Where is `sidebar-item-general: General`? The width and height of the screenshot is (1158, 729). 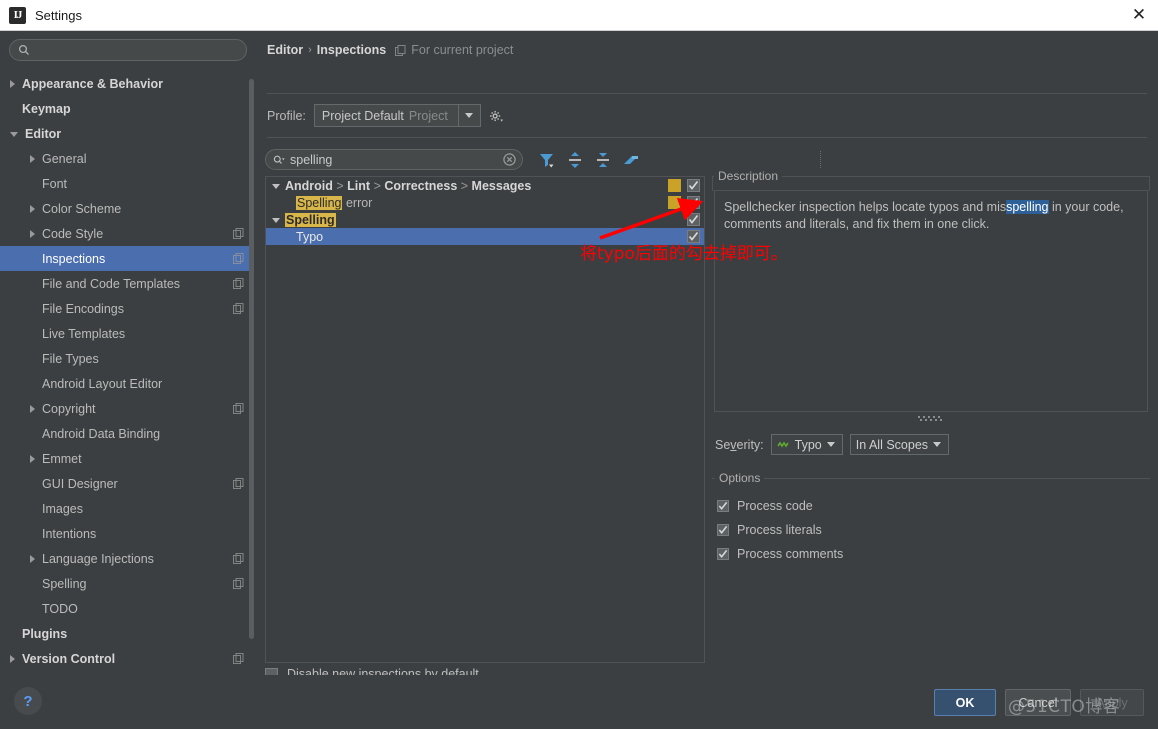
sidebar-item-general: General is located at coordinates (125, 158).